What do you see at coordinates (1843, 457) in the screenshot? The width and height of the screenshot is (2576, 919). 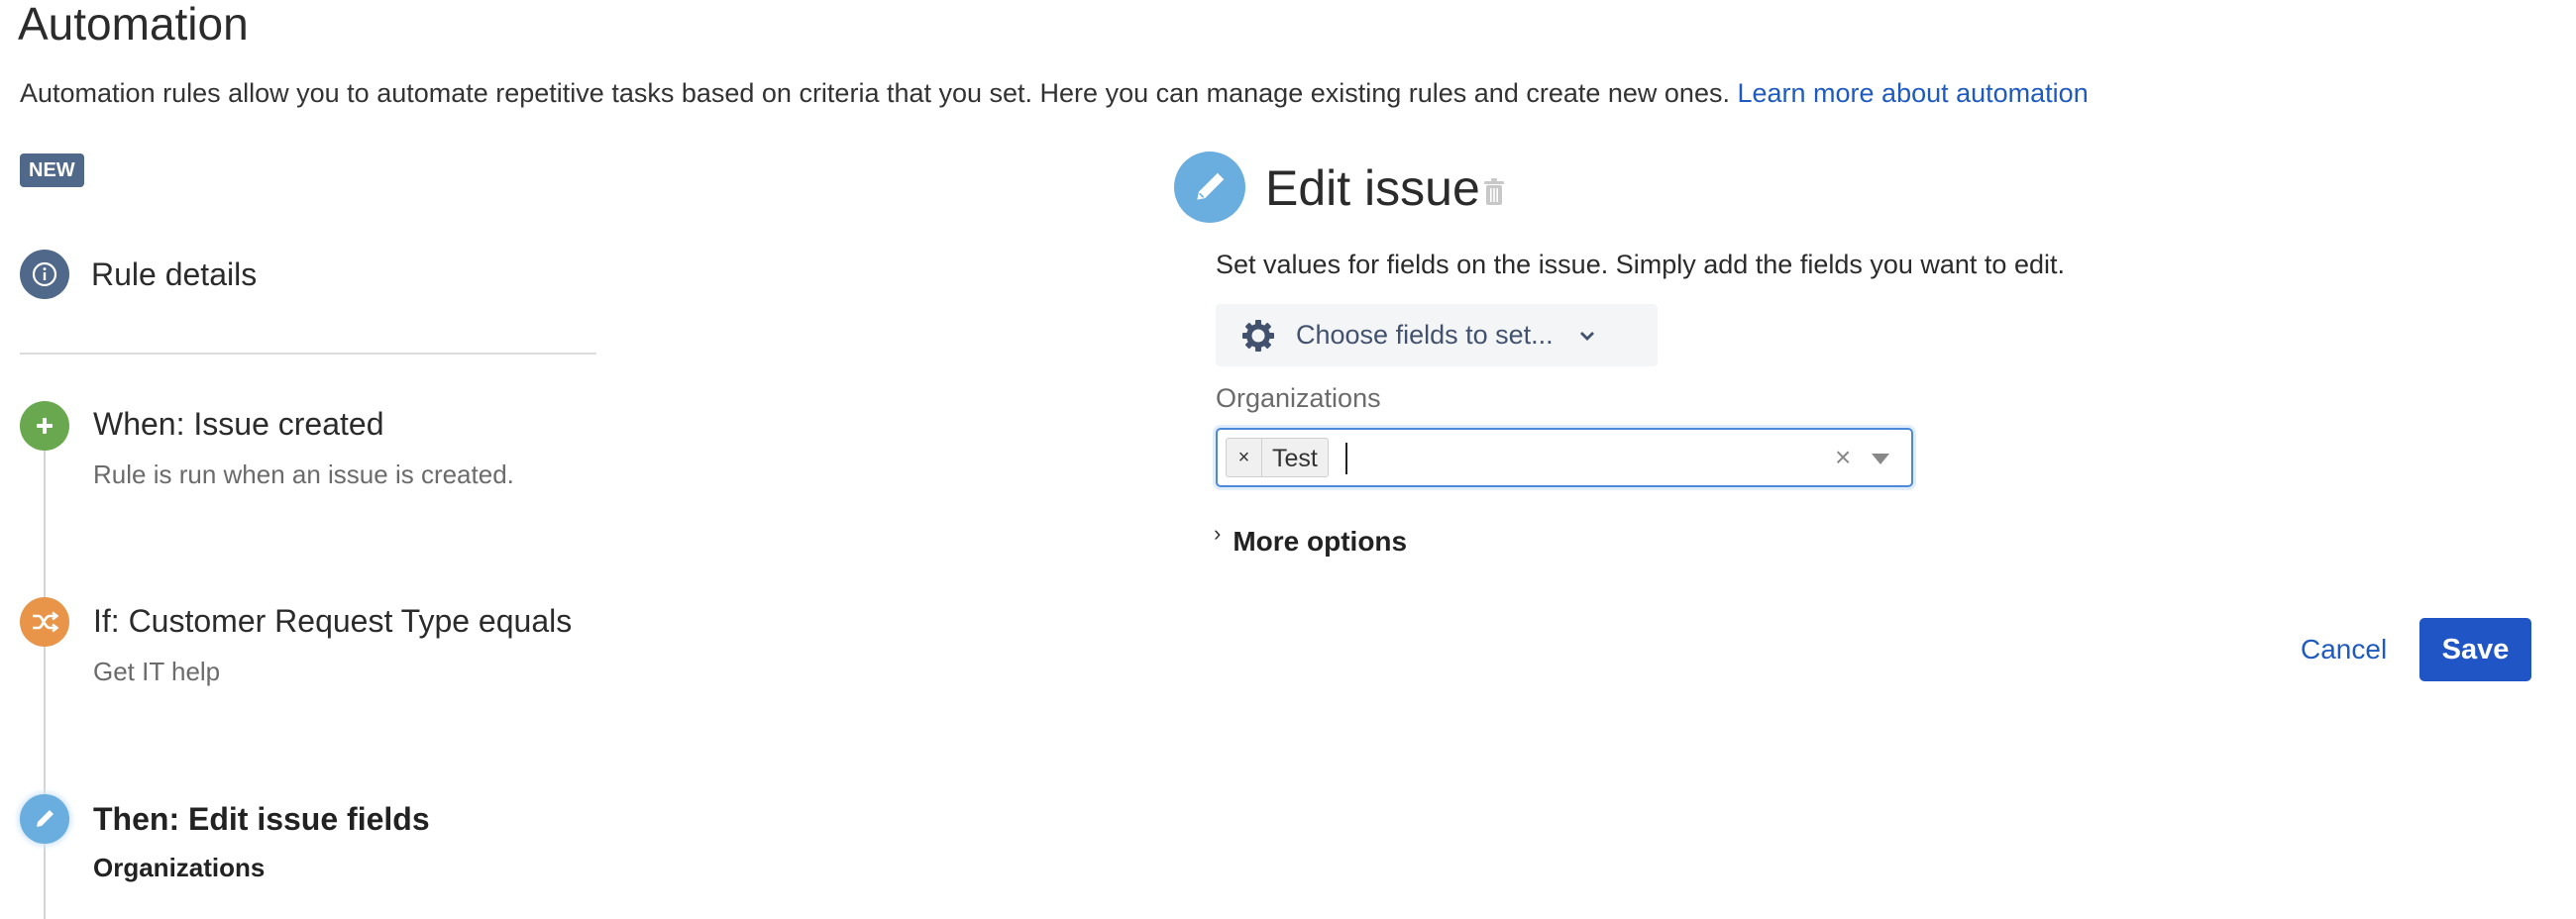 I see `clear-icon: ×` at bounding box center [1843, 457].